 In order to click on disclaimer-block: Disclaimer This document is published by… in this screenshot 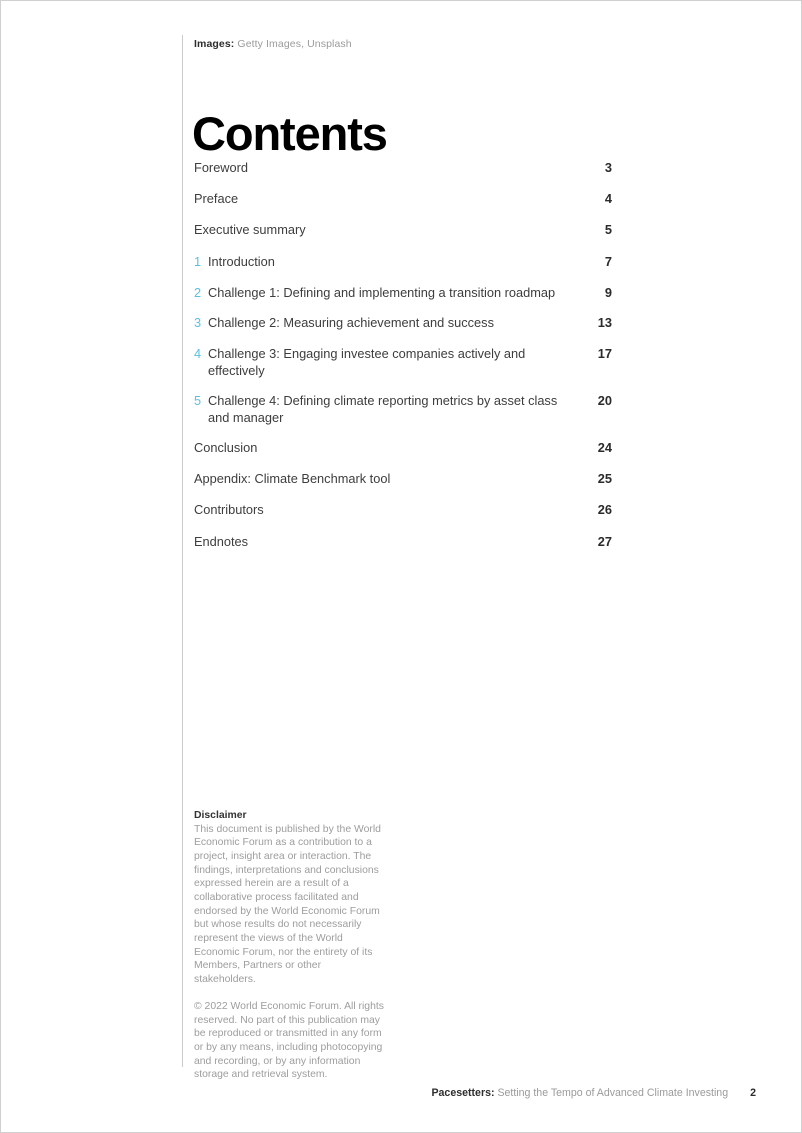, I will do `click(289, 945)`.